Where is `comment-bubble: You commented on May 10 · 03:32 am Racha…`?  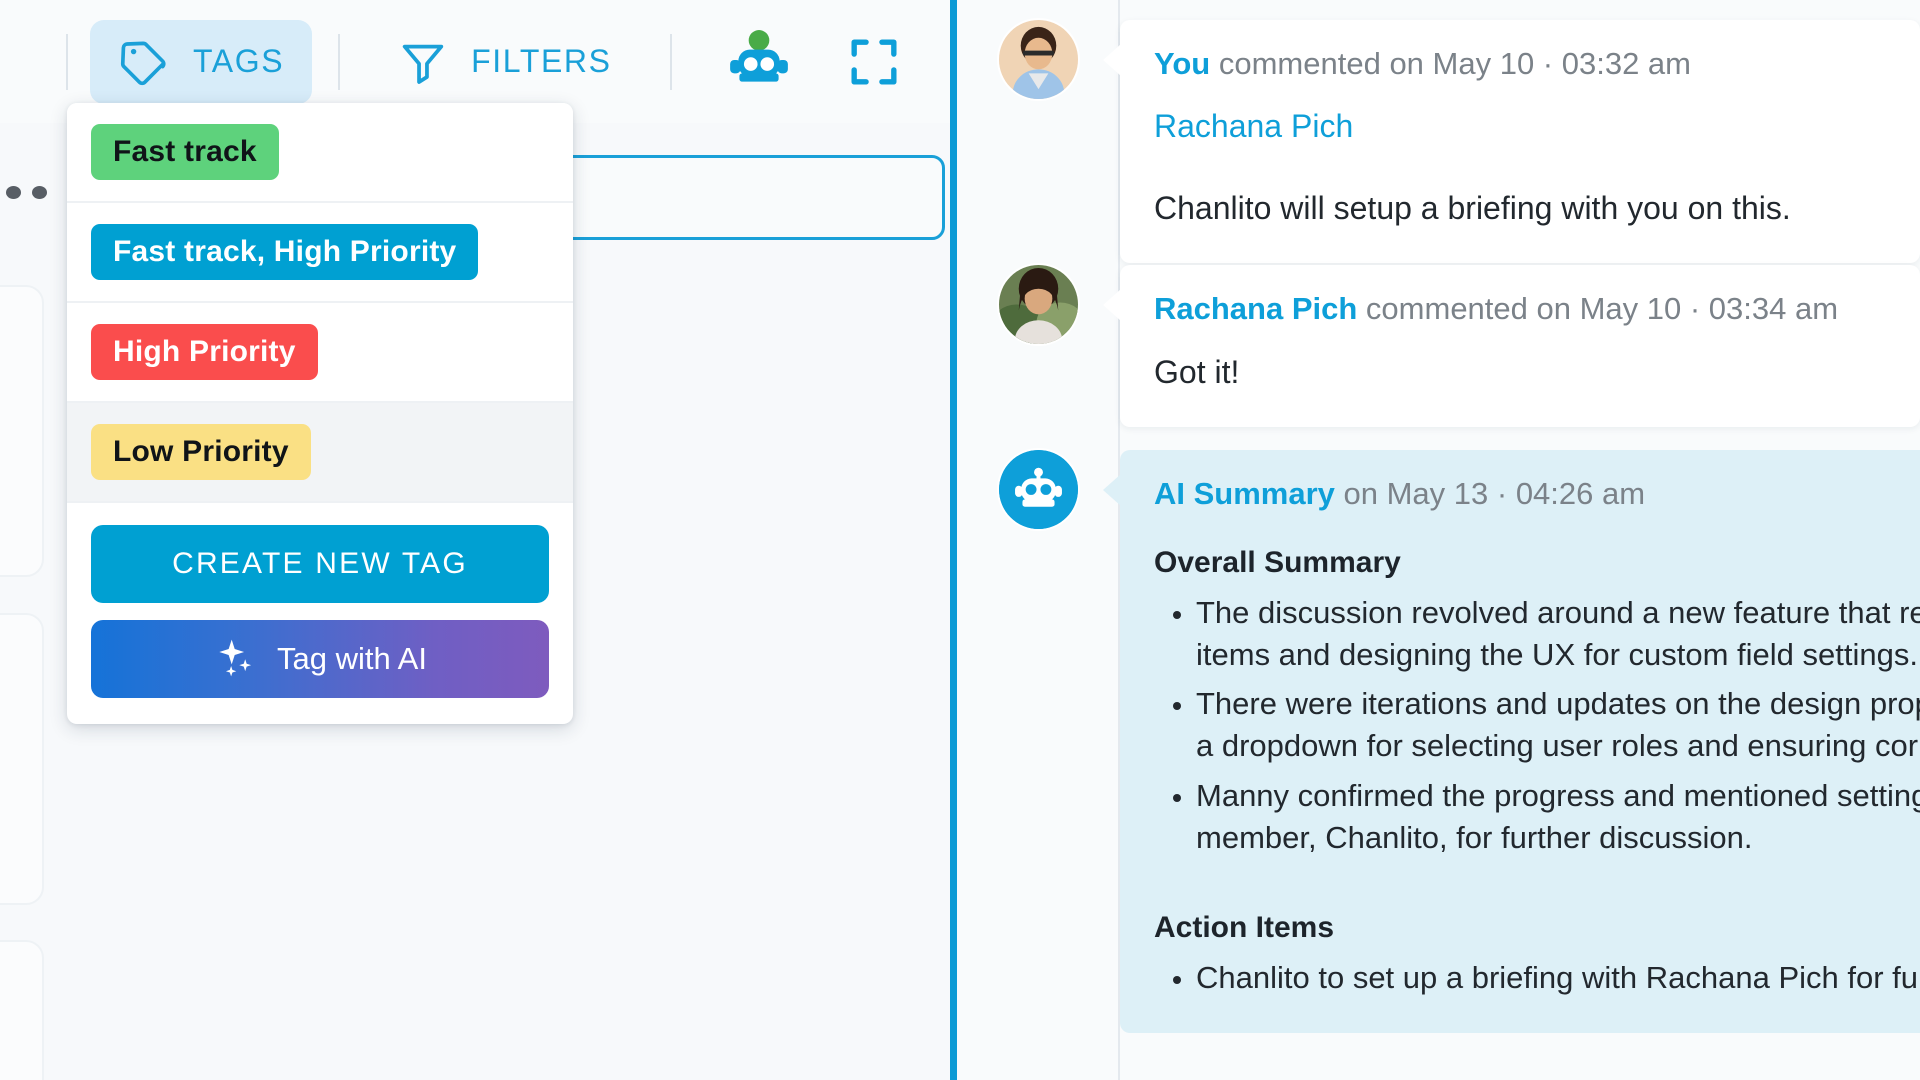
comment-bubble: You commented on May 10 · 03:32 am Racha… is located at coordinates (1511, 142).